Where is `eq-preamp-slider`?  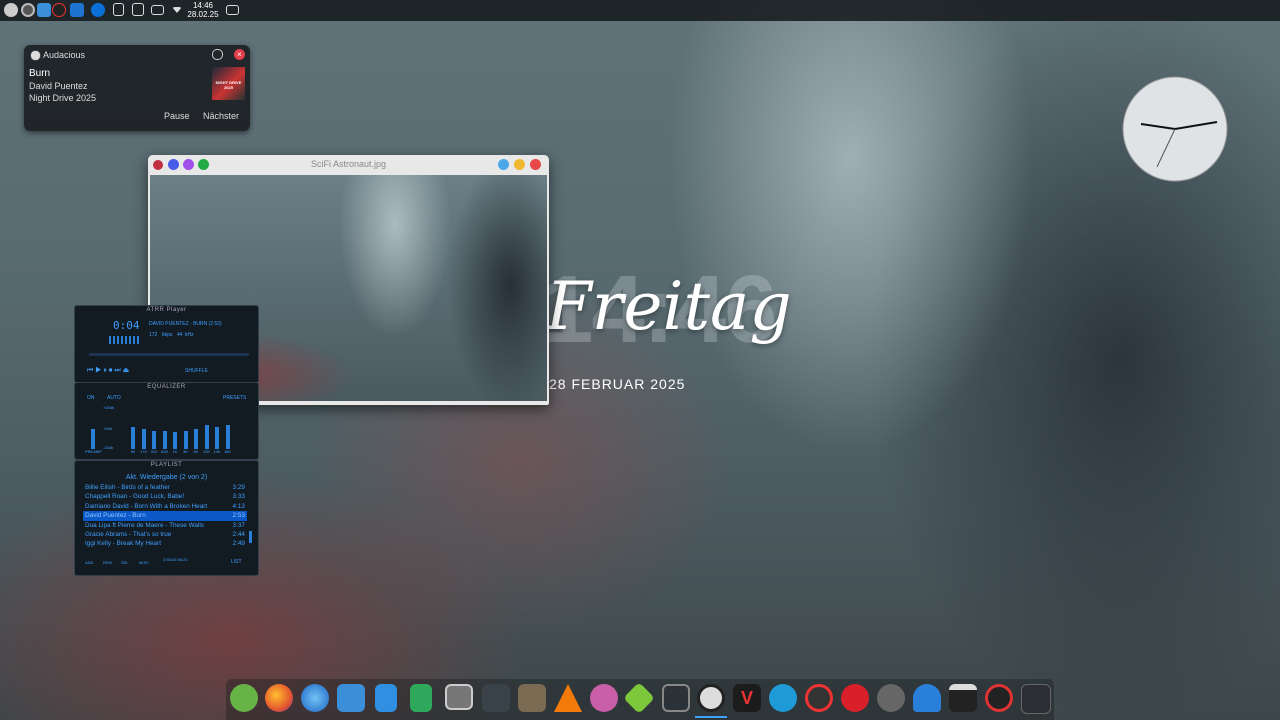
eq-preamp-slider is located at coordinates (93, 439).